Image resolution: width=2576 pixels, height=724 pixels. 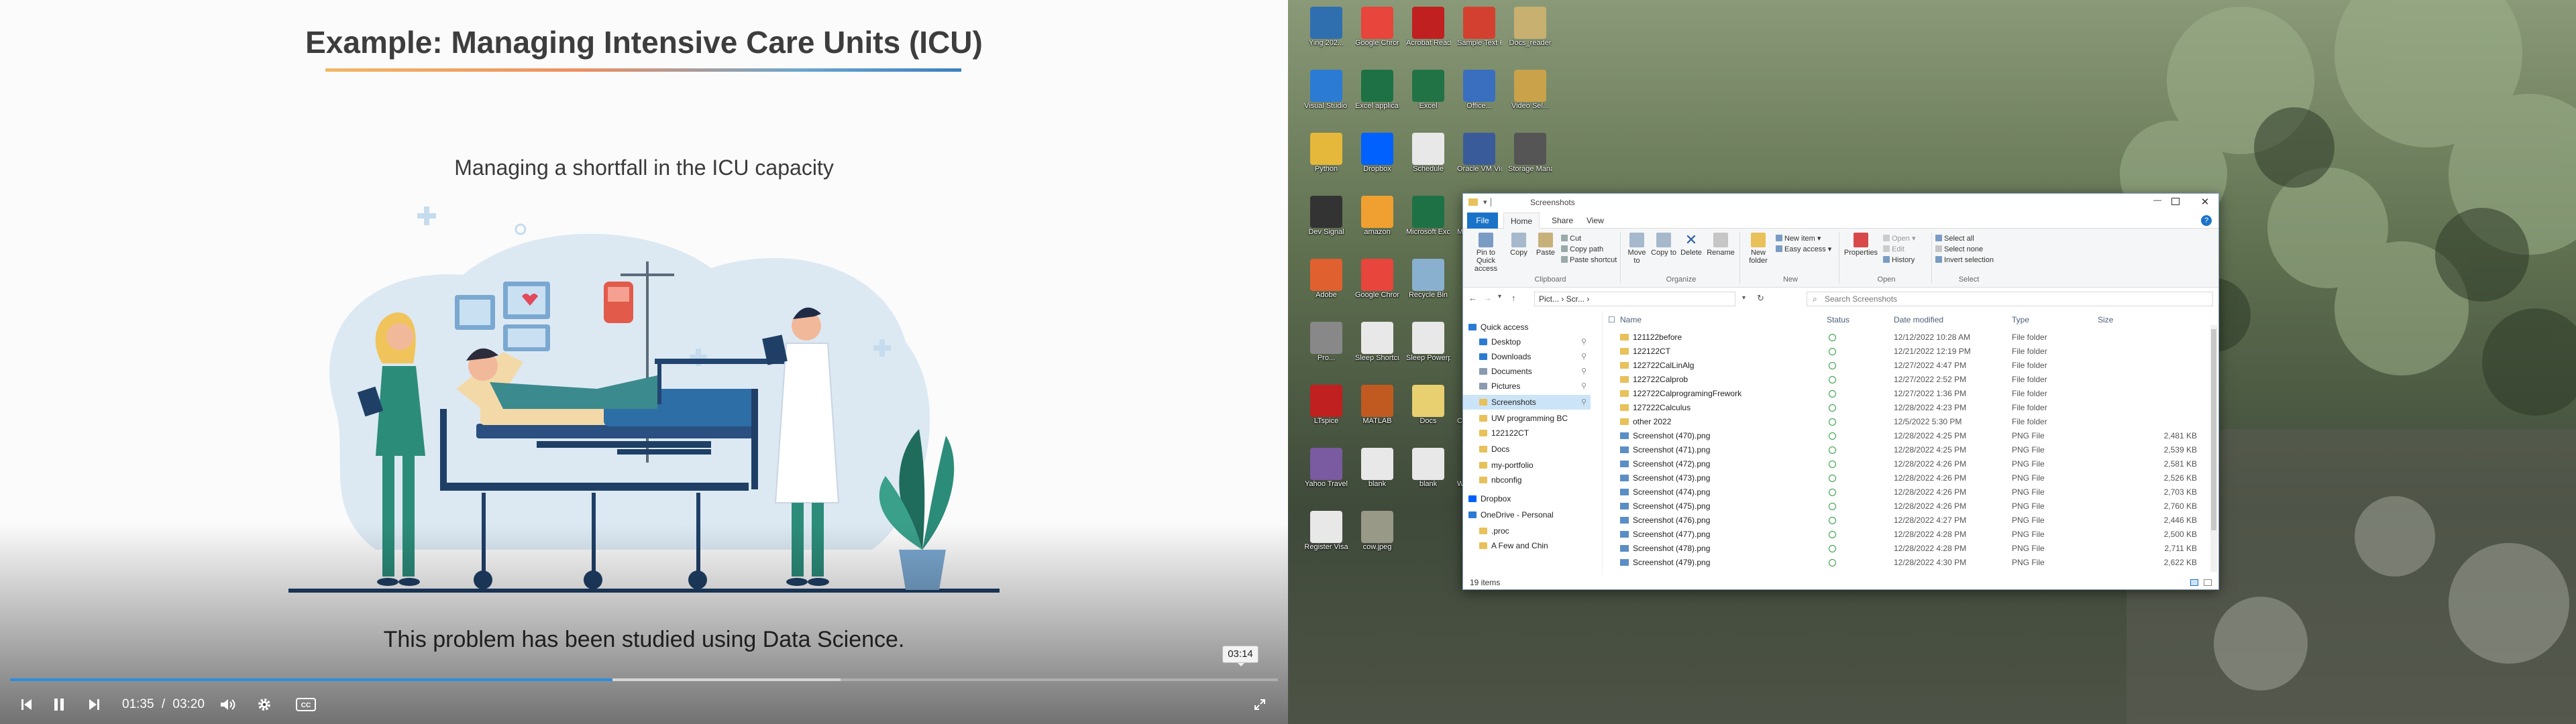 What do you see at coordinates (1527, 342) in the screenshot?
I see `nav-item-desktop: Desktop ⚲` at bounding box center [1527, 342].